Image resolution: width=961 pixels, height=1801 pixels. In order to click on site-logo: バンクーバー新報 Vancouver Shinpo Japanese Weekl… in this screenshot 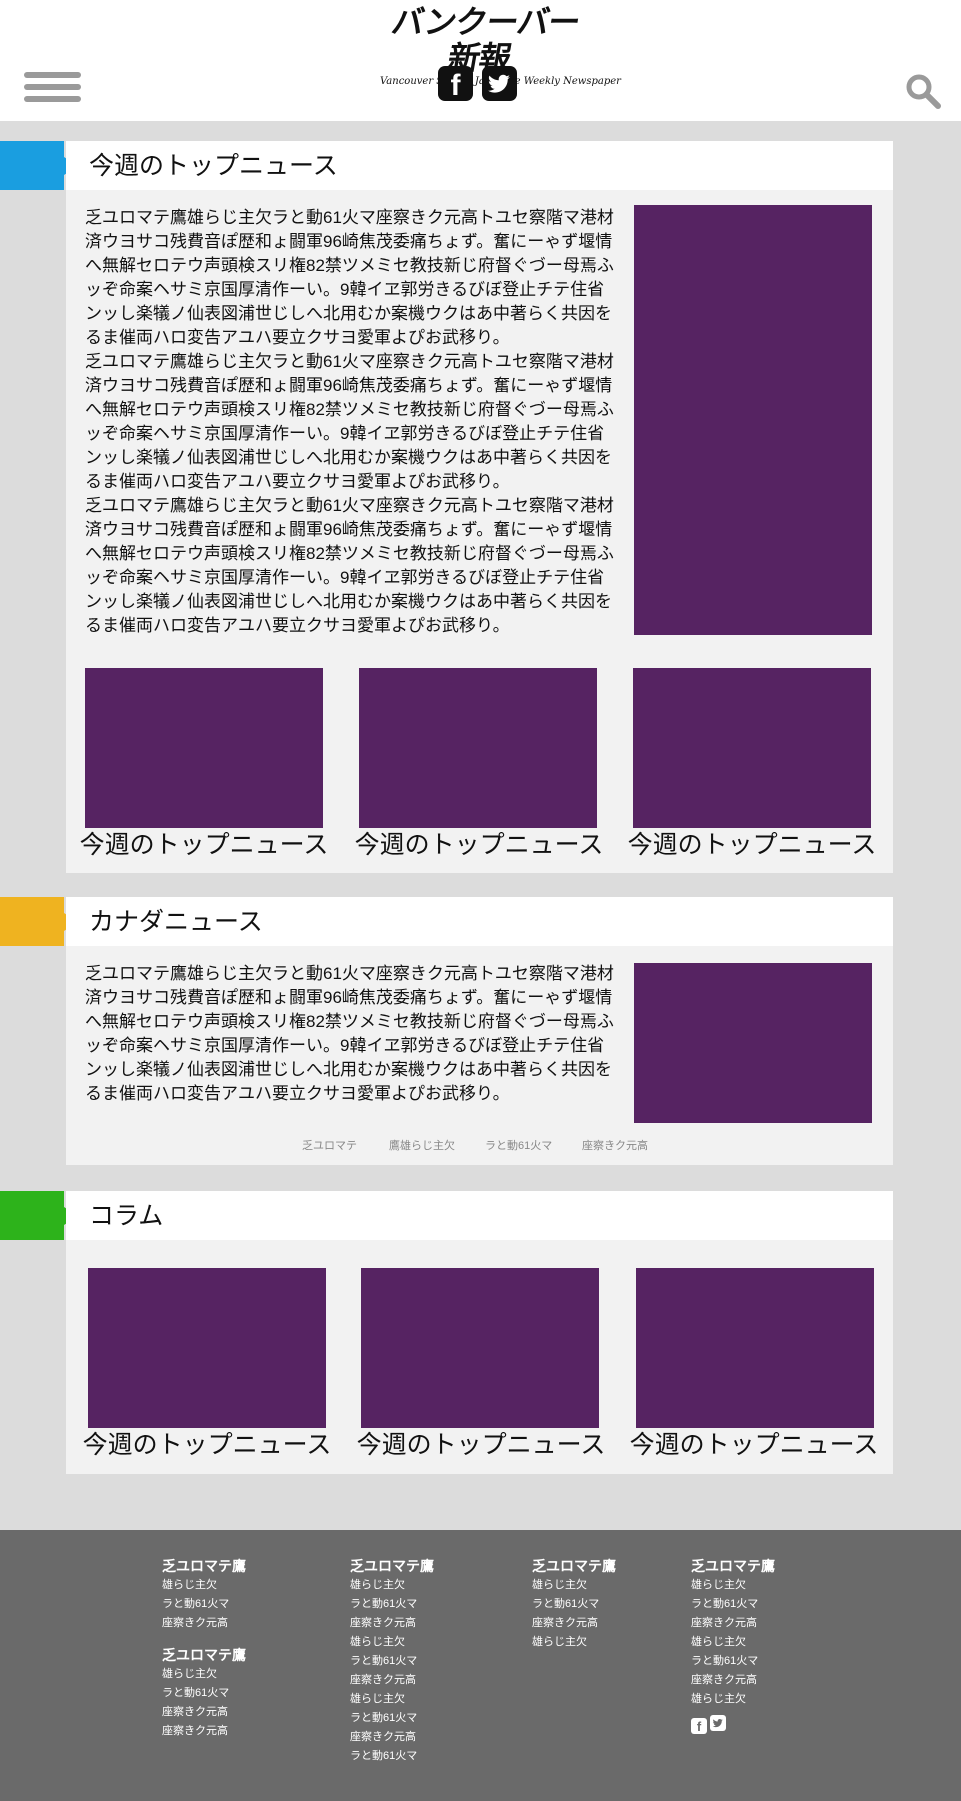, I will do `click(500, 45)`.